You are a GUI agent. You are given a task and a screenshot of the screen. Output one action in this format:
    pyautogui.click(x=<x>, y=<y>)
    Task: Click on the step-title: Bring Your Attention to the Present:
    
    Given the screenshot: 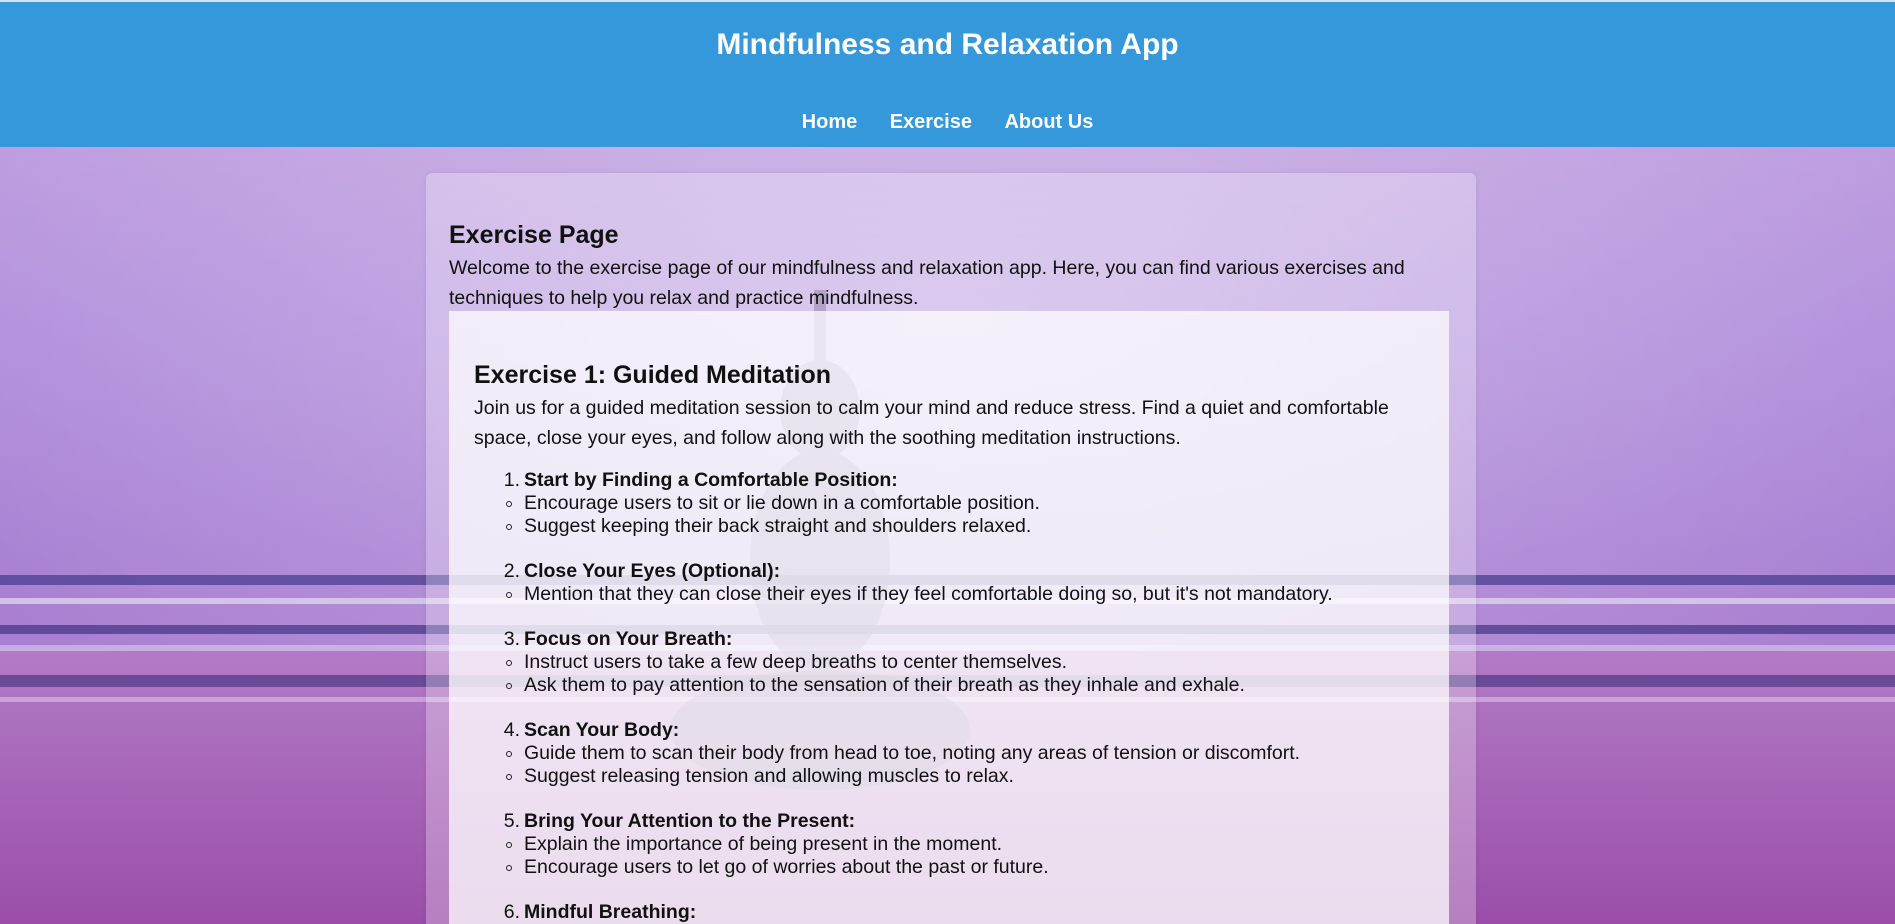 What is the action you would take?
    pyautogui.click(x=690, y=821)
    